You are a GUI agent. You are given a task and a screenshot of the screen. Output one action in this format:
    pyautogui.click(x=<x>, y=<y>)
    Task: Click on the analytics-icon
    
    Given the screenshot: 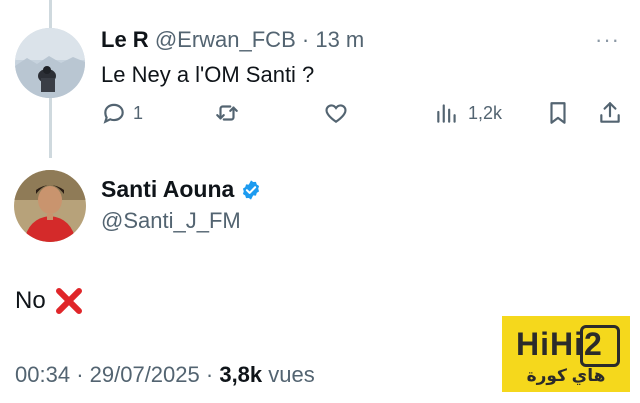 What is the action you would take?
    pyautogui.click(x=446, y=113)
    